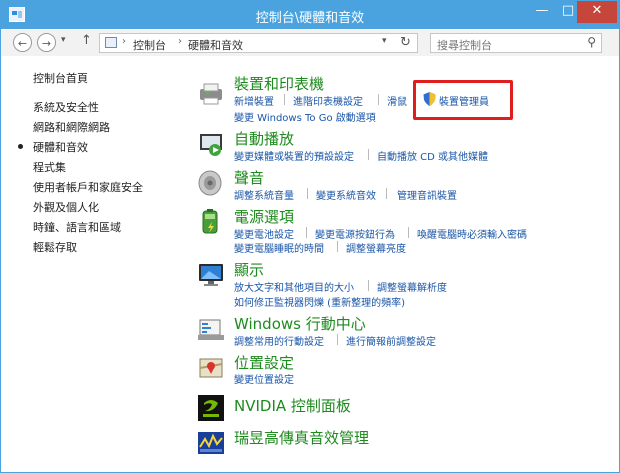 The height and width of the screenshot is (473, 620). What do you see at coordinates (300, 323) in the screenshot?
I see `category-windows-mobility-center: Windows 行動中心` at bounding box center [300, 323].